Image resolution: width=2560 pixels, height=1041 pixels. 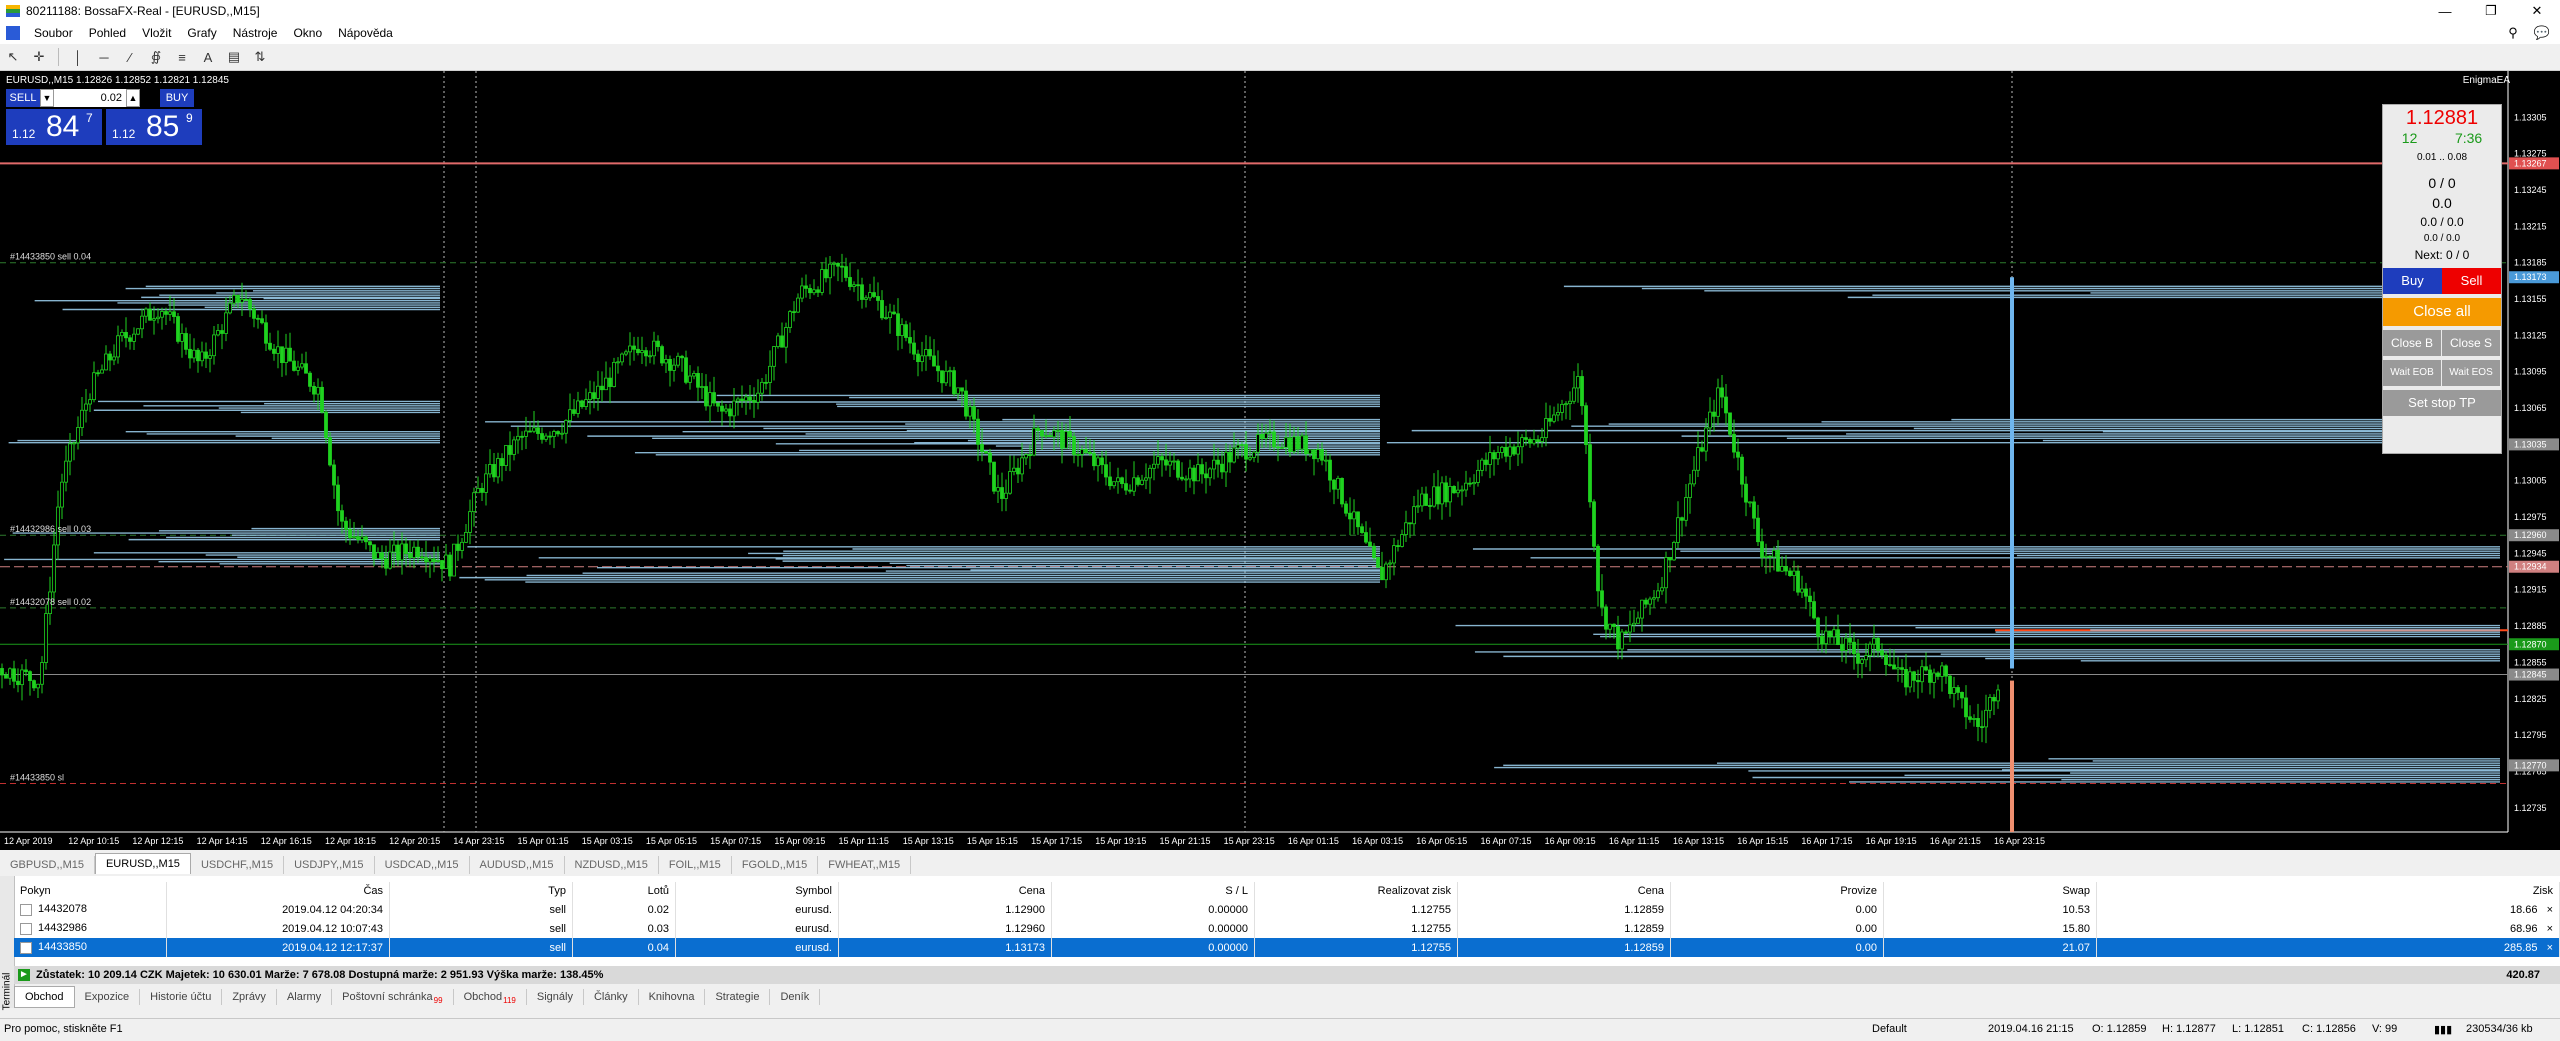 I want to click on menu-nastroje: Nástroje, so click(x=255, y=33).